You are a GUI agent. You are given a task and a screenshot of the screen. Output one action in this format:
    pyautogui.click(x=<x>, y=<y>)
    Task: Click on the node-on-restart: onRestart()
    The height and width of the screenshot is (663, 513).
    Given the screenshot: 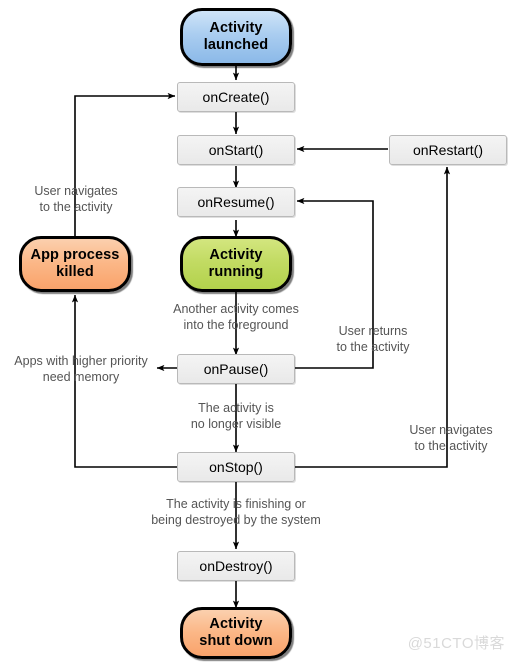 What is the action you would take?
    pyautogui.click(x=448, y=150)
    